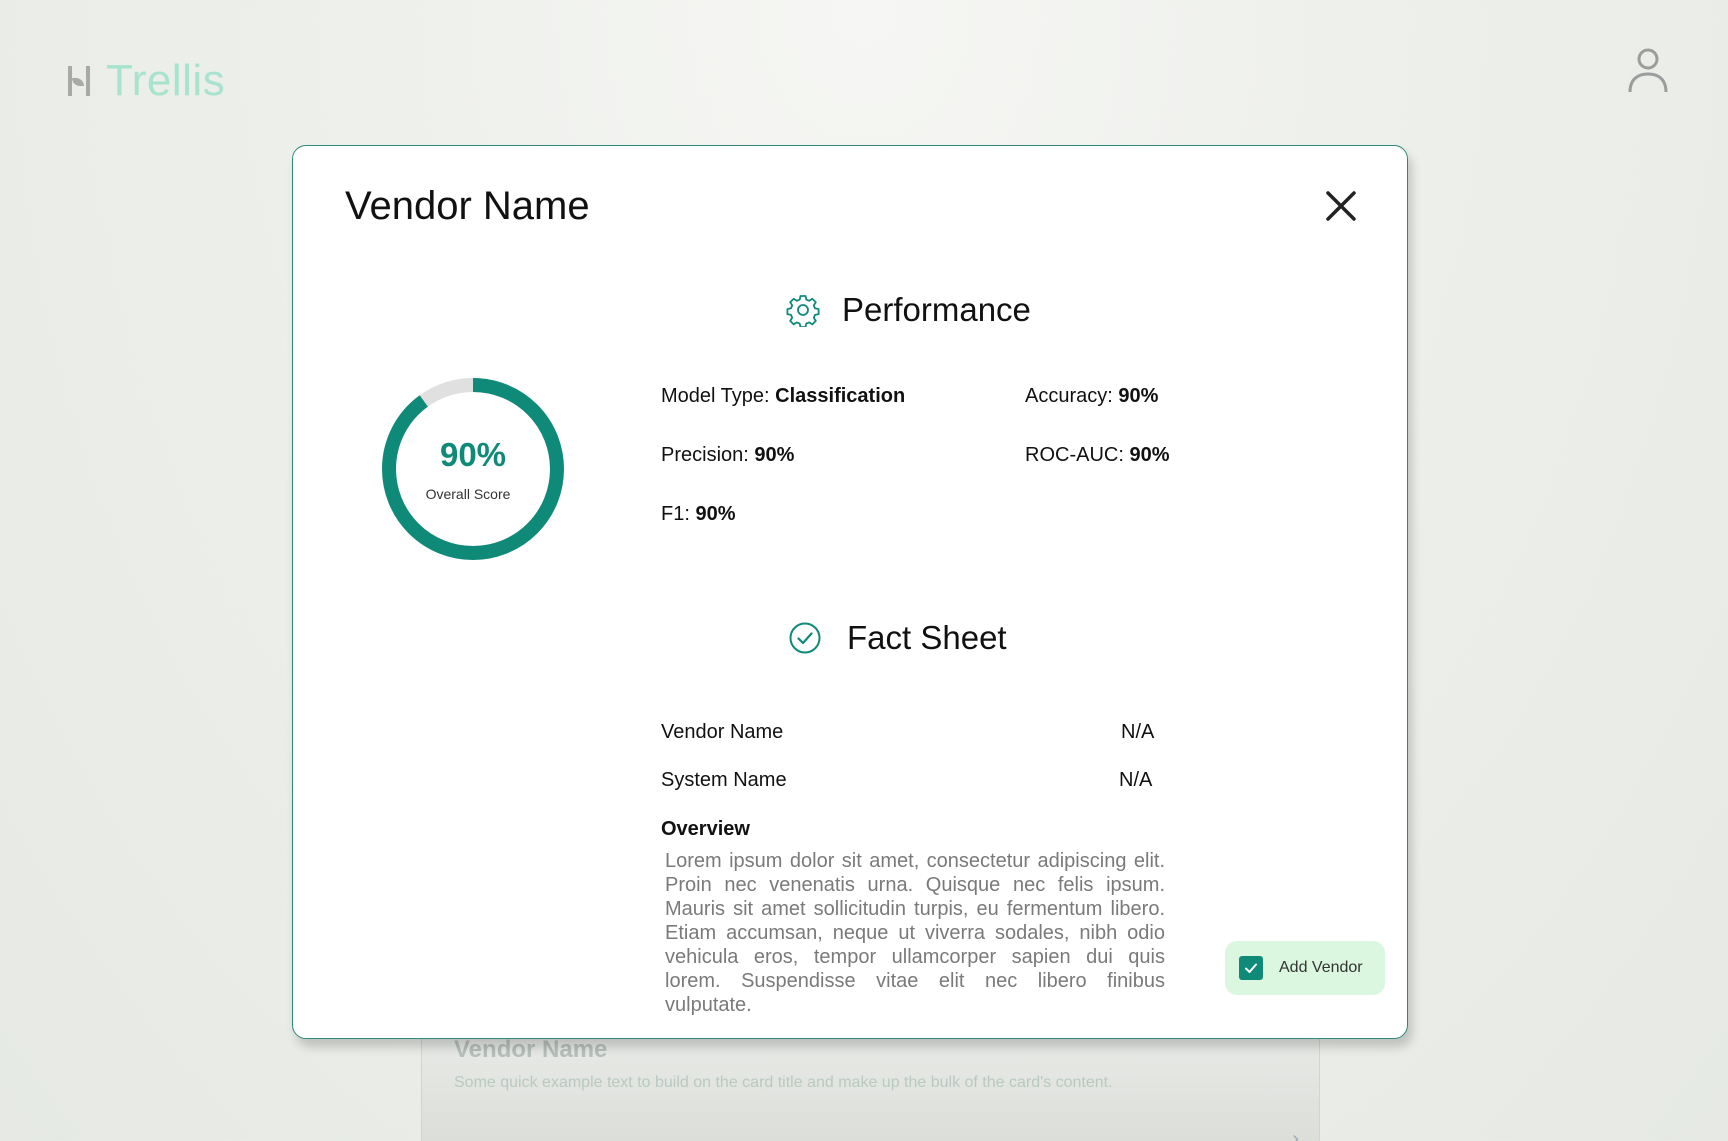 This screenshot has width=1728, height=1141. I want to click on background-card-title: Vendor Name, so click(531, 1049).